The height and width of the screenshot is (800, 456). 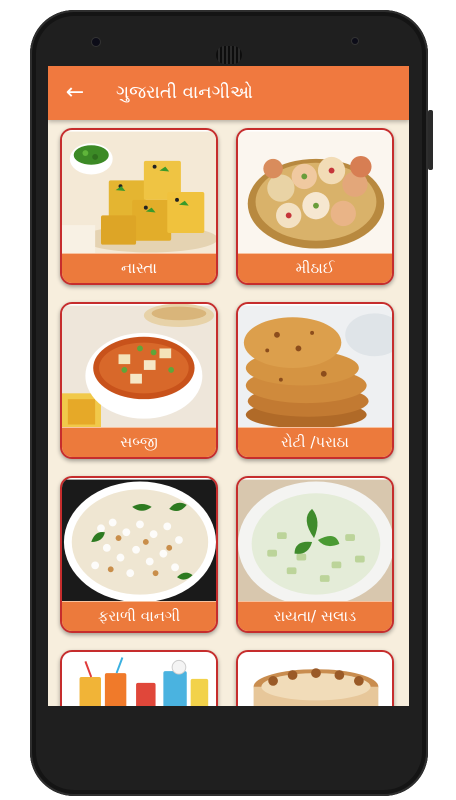 What do you see at coordinates (315, 193) in the screenshot?
I see `sweets-platter-photo` at bounding box center [315, 193].